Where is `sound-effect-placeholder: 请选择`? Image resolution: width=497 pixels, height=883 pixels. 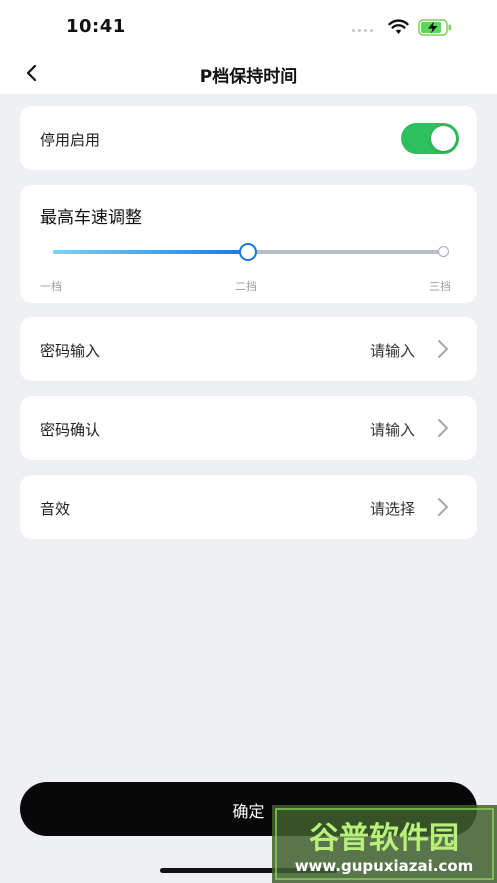 sound-effect-placeholder: 请选择 is located at coordinates (392, 509).